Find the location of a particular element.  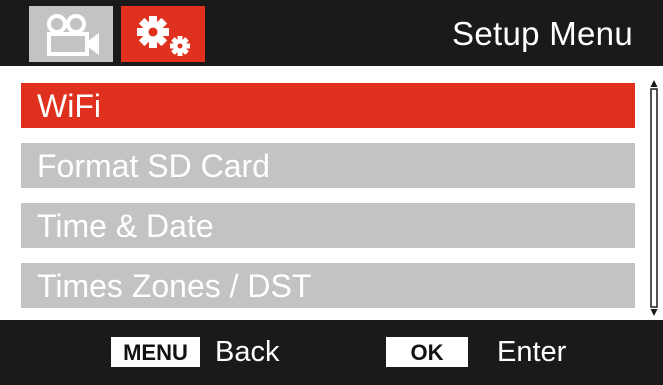

page-title: Setup Menu is located at coordinates (542, 33).